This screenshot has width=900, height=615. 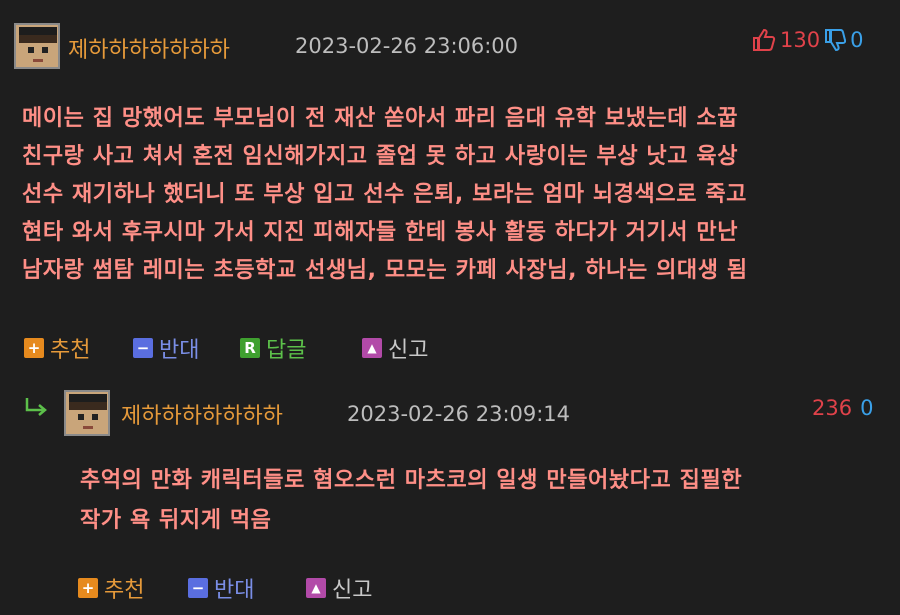 I want to click on reply-line: 작가 욕 뒤지게 먹음, so click(x=176, y=520).